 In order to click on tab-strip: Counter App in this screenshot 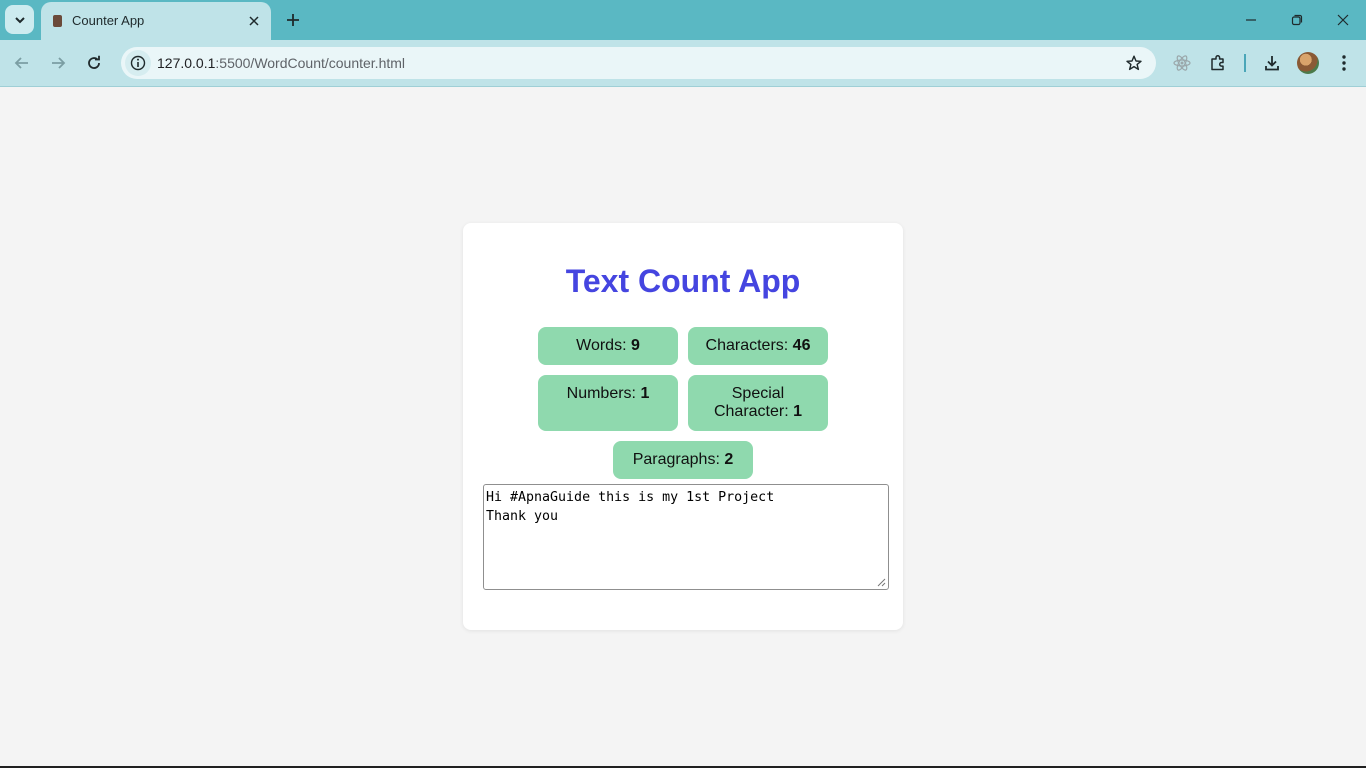, I will do `click(683, 20)`.